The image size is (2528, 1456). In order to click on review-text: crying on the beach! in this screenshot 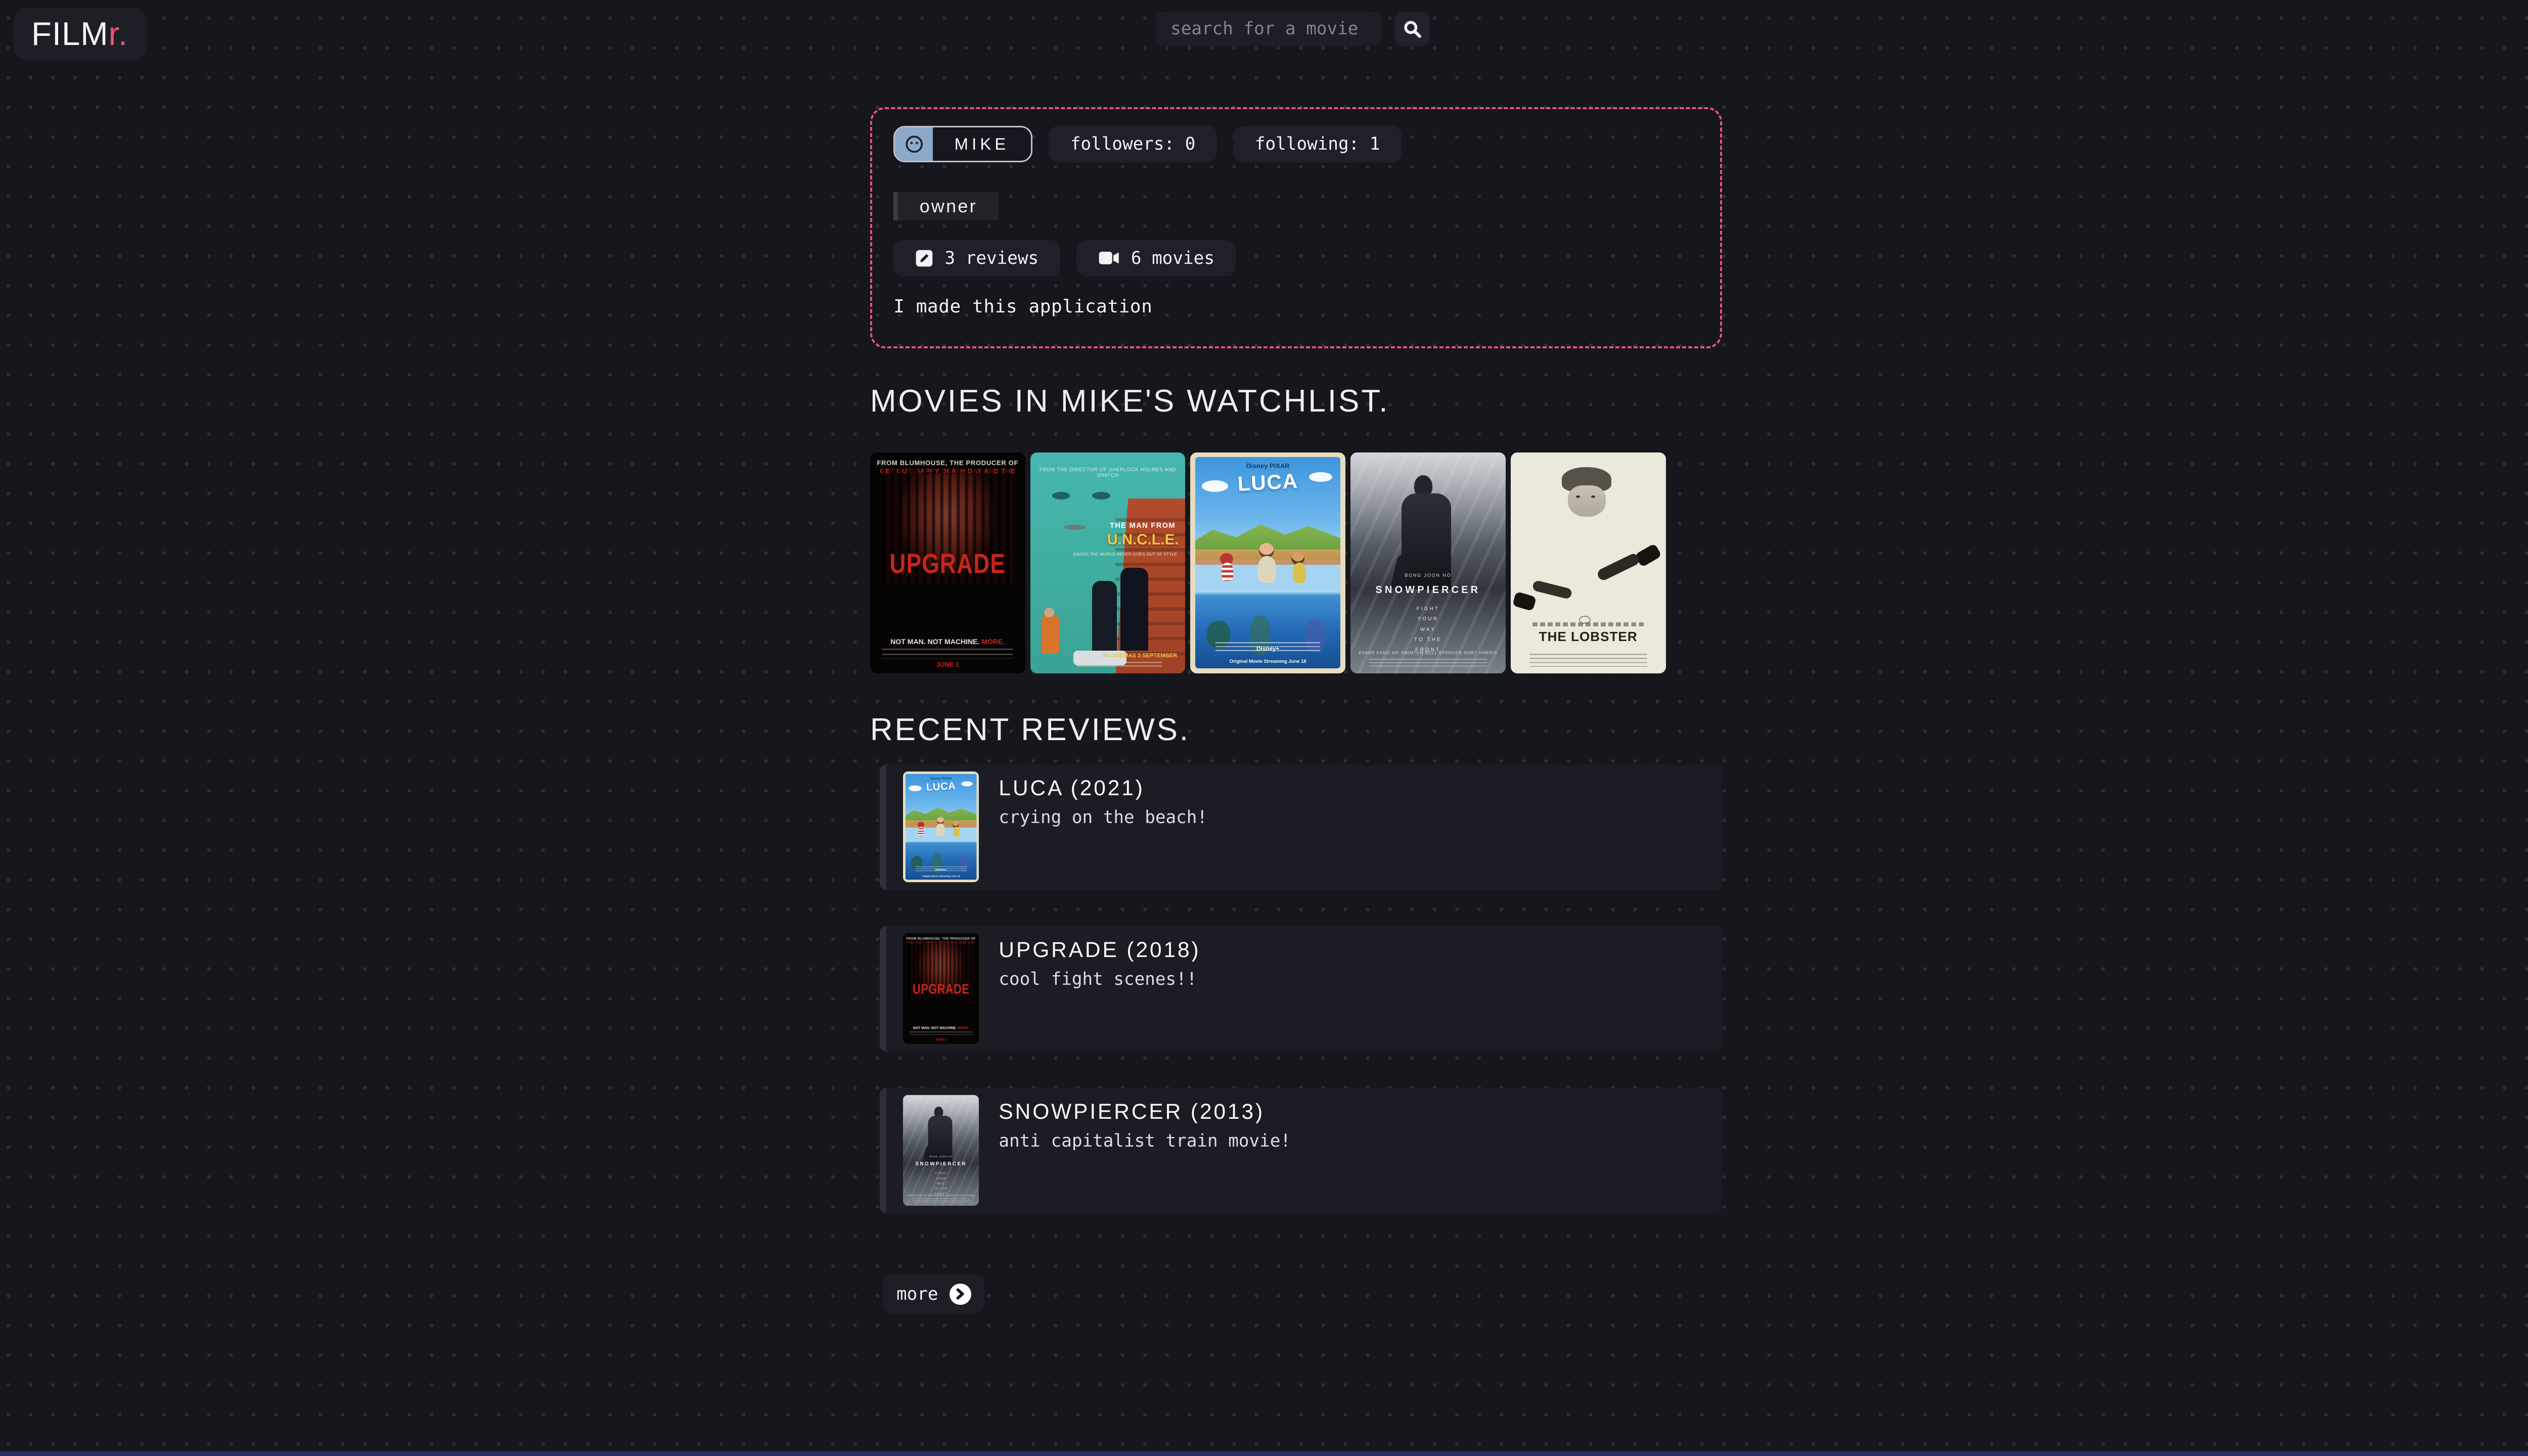, I will do `click(1104, 817)`.